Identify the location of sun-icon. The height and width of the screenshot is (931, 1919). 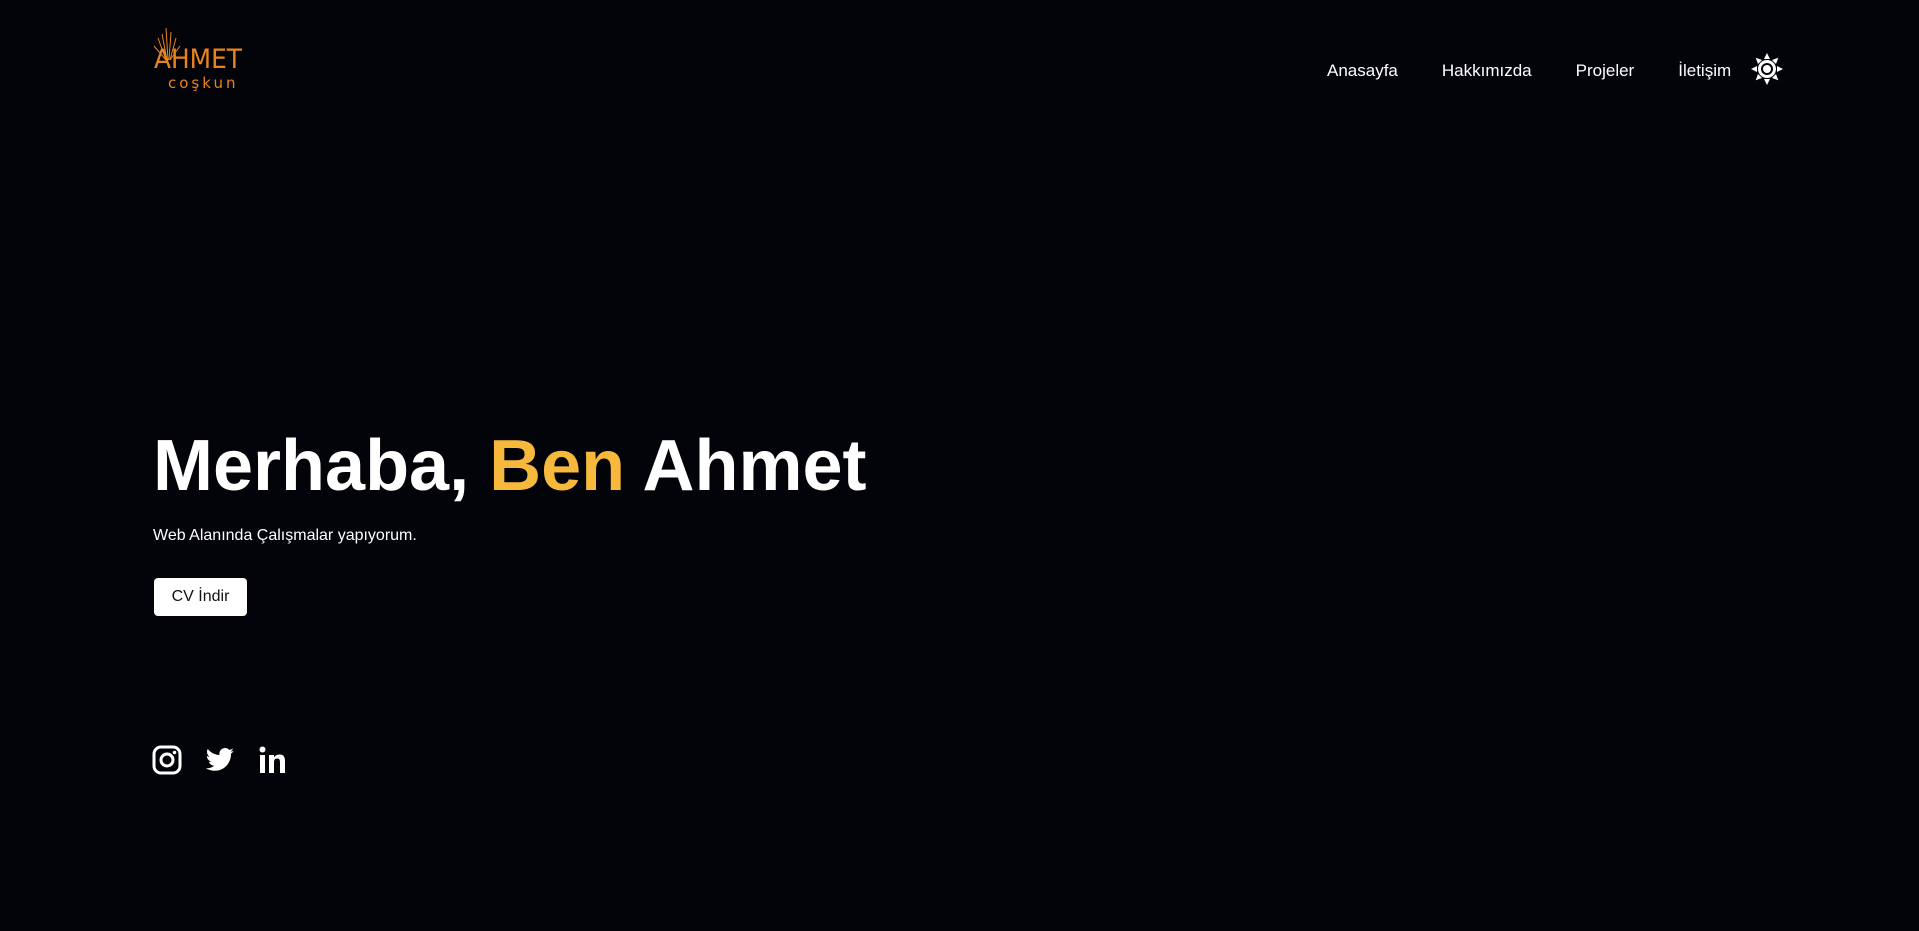
(1767, 69).